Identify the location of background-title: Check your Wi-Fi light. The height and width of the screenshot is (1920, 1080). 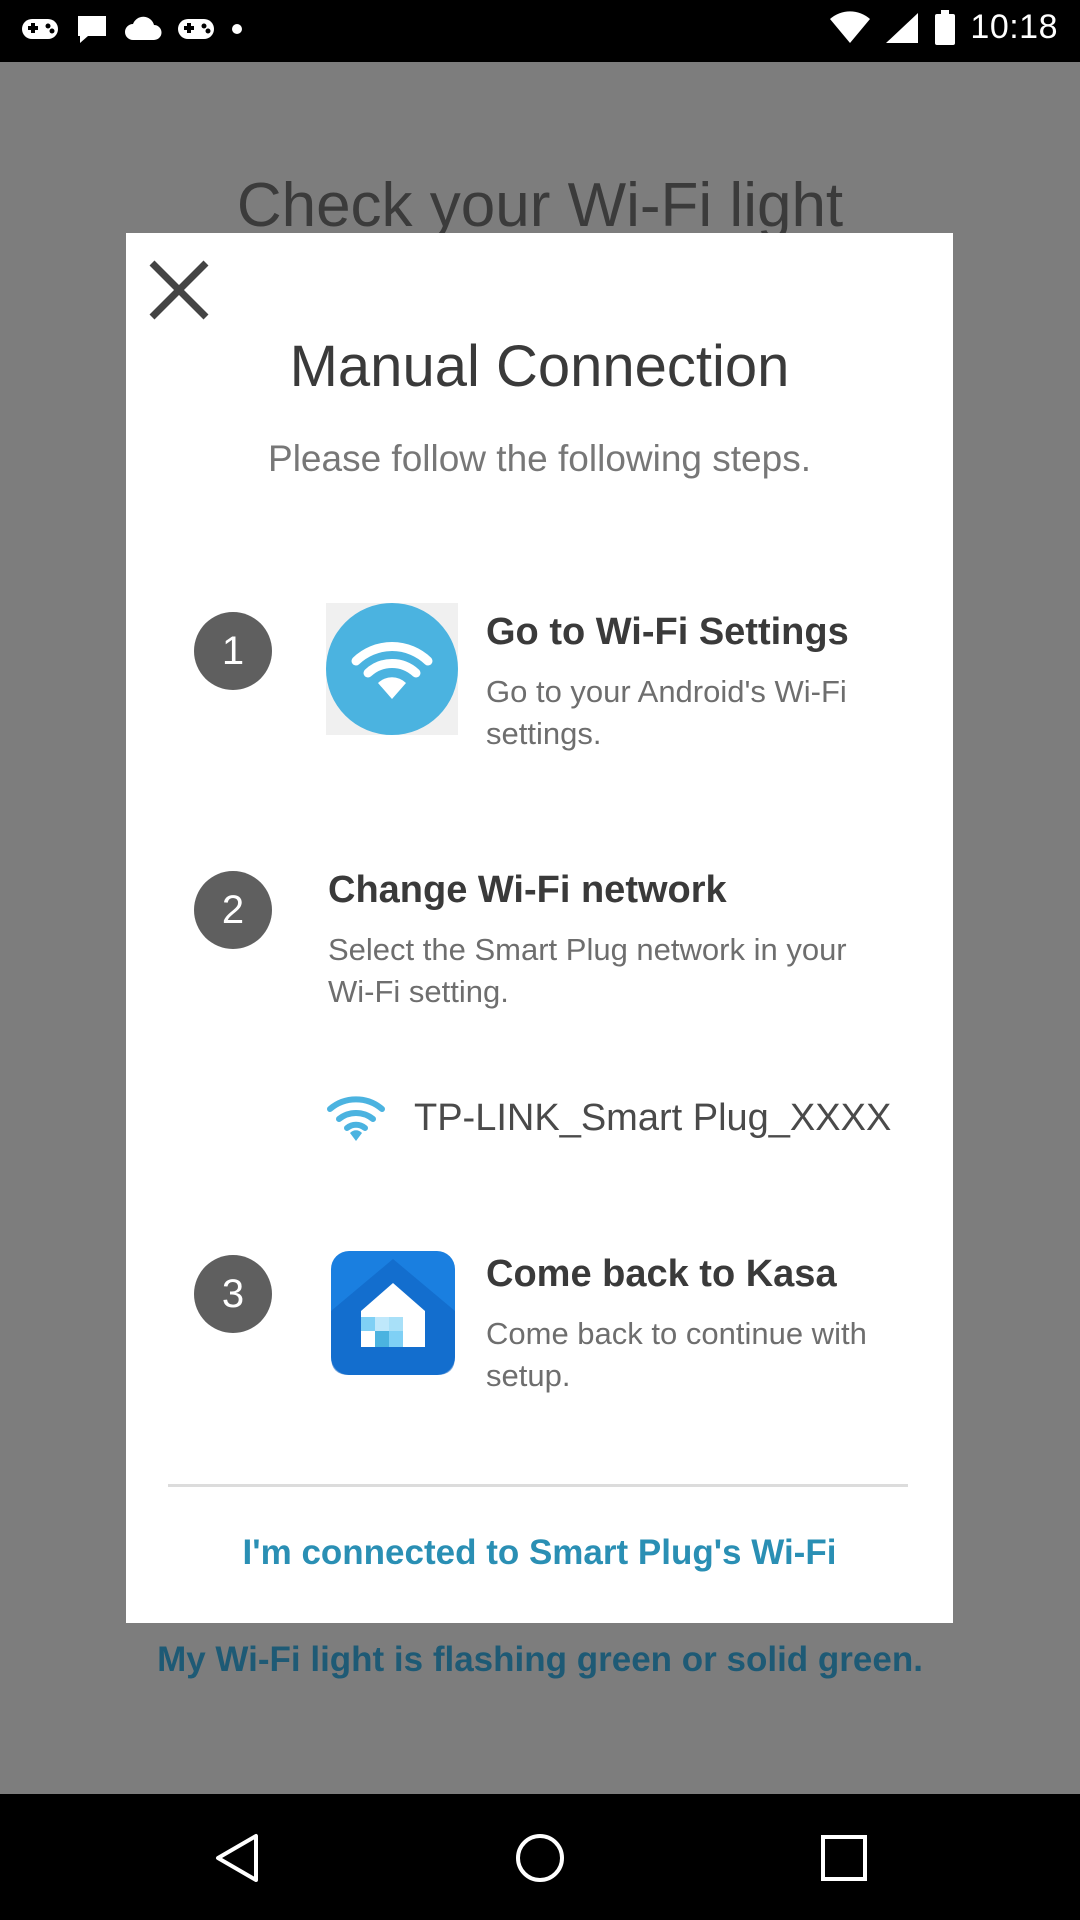
(540, 205).